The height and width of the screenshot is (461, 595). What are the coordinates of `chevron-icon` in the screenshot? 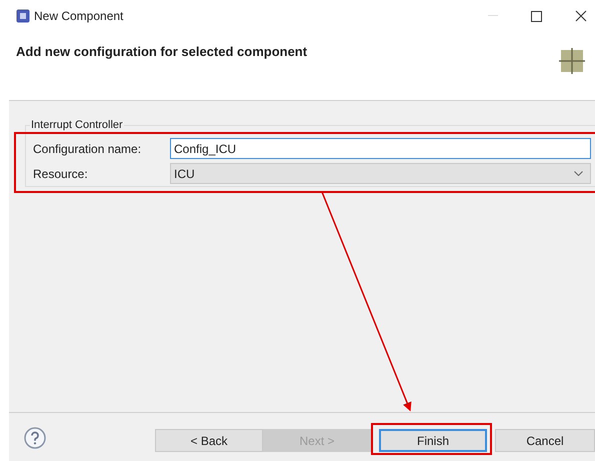 It's located at (578, 173).